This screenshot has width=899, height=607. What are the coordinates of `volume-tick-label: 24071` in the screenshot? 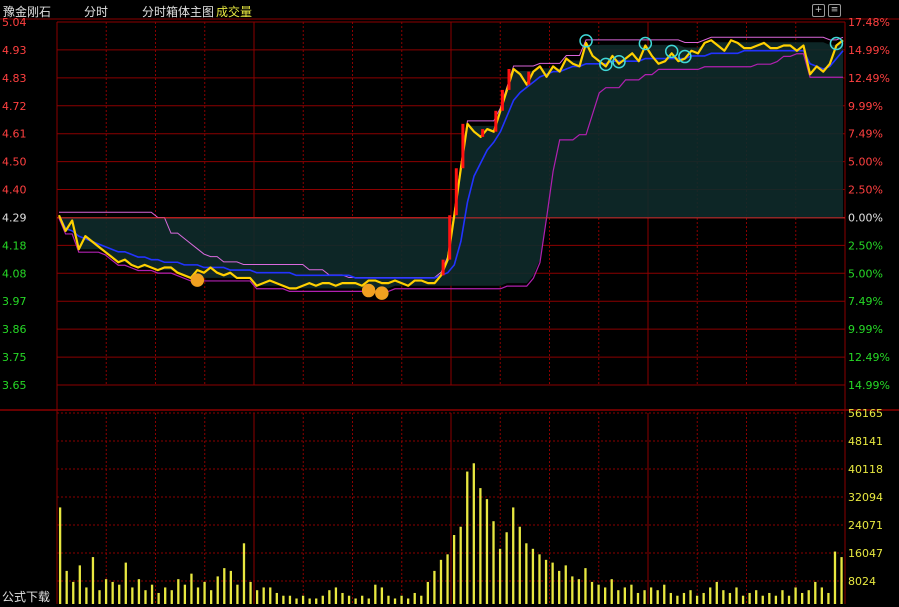 It's located at (865, 525).